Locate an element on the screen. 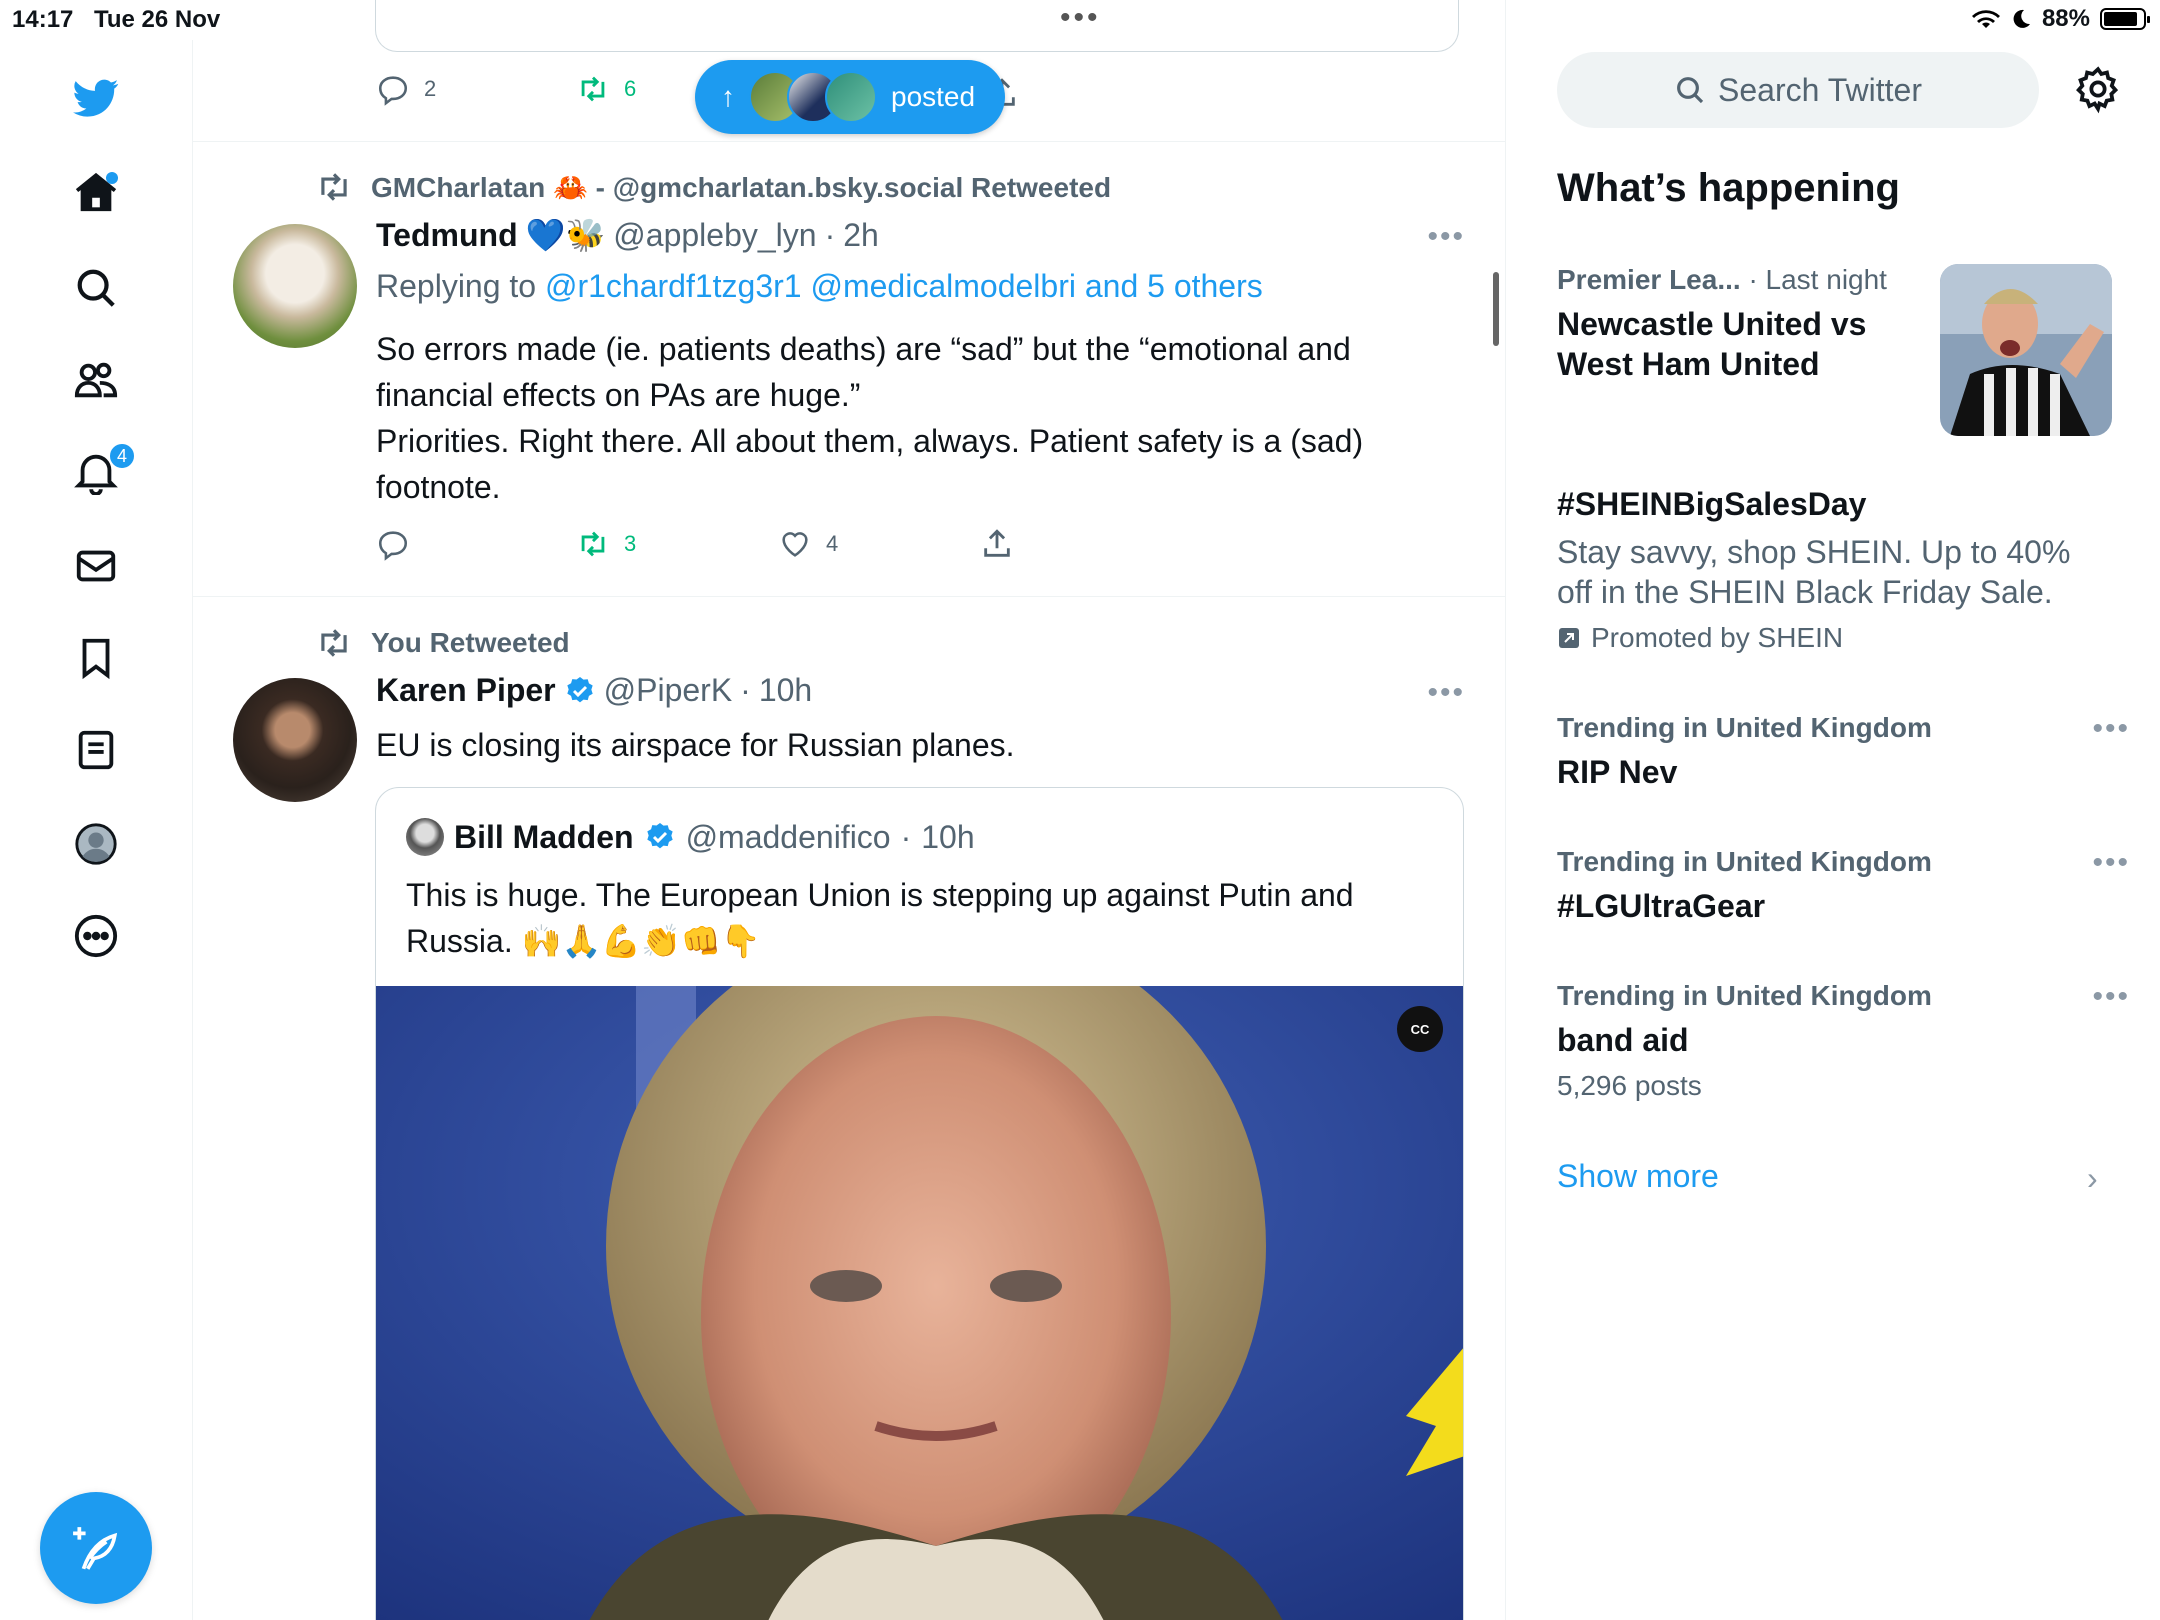  new-posts-pill: ↑ posted is located at coordinates (850, 97).